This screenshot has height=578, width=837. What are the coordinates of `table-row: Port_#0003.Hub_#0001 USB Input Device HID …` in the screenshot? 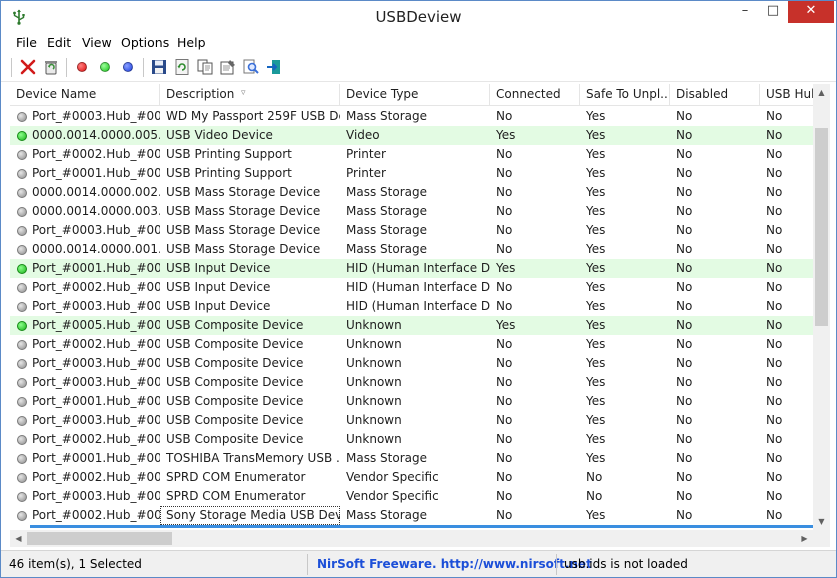 It's located at (411, 306).